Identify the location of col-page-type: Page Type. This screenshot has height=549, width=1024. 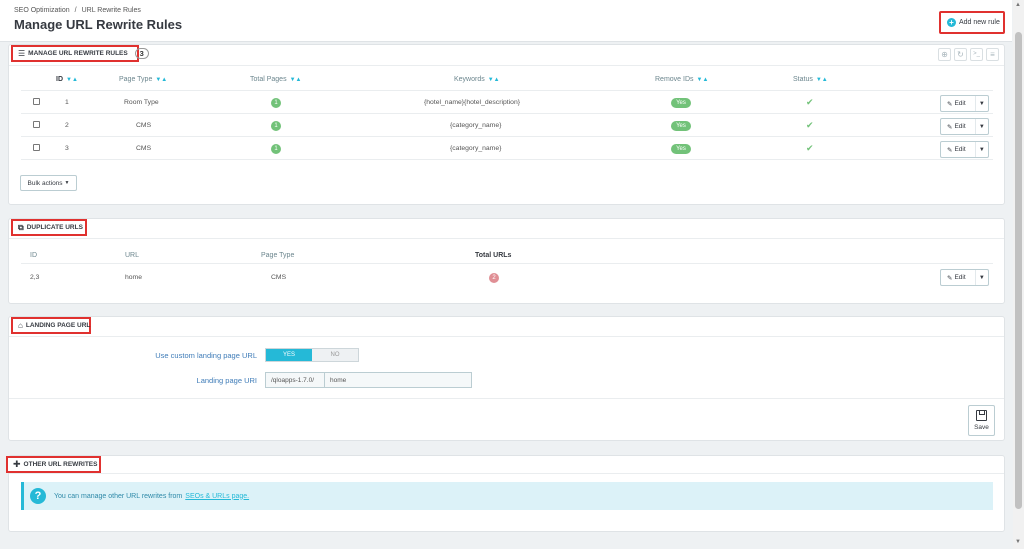
(278, 255).